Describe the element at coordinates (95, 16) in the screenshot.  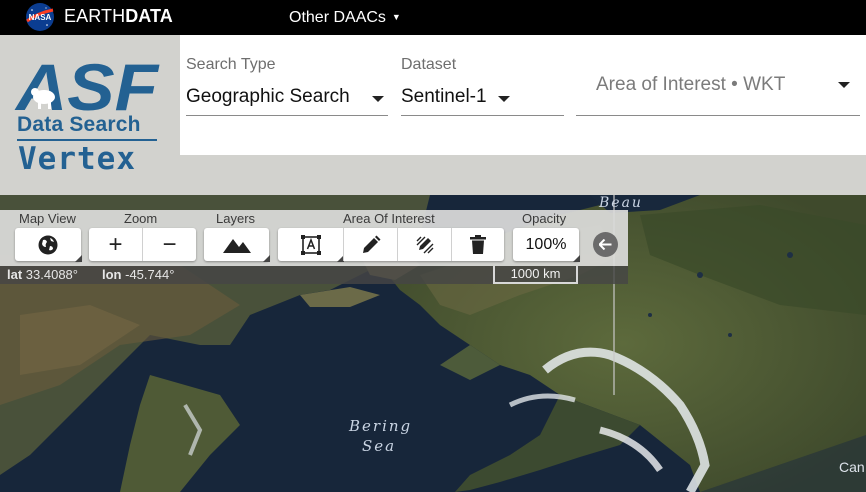
I see `brand-light-text: EARTH` at that location.